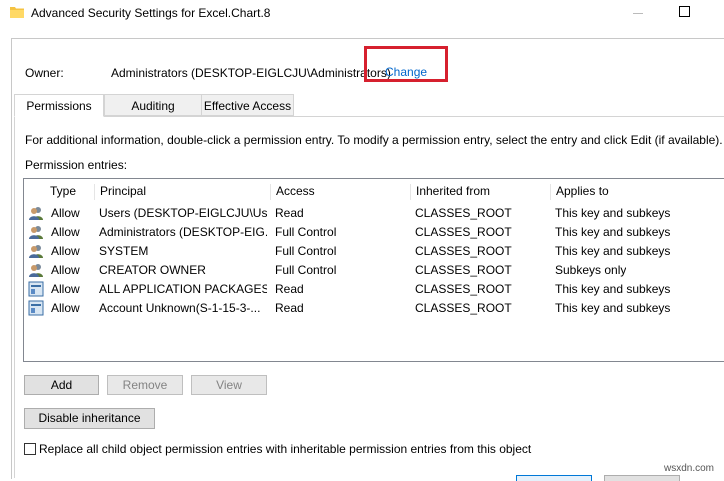  What do you see at coordinates (554, 478) in the screenshot?
I see `ok-button` at bounding box center [554, 478].